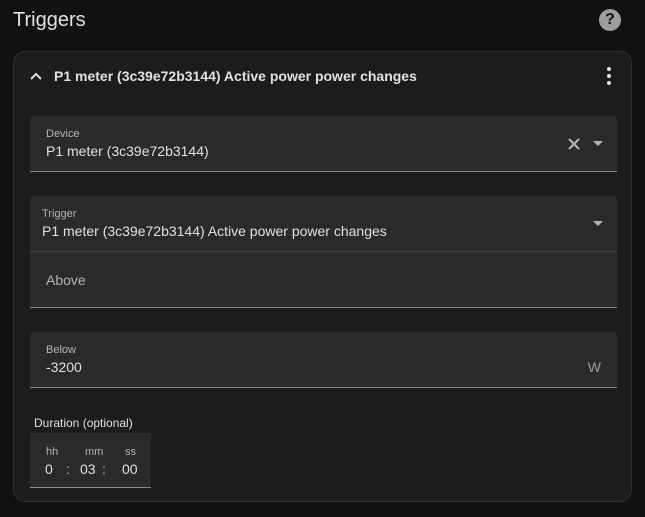 Image resolution: width=645 pixels, height=517 pixels. I want to click on device-select: Device P1 meter (3c39e72b3144), so click(323, 144).